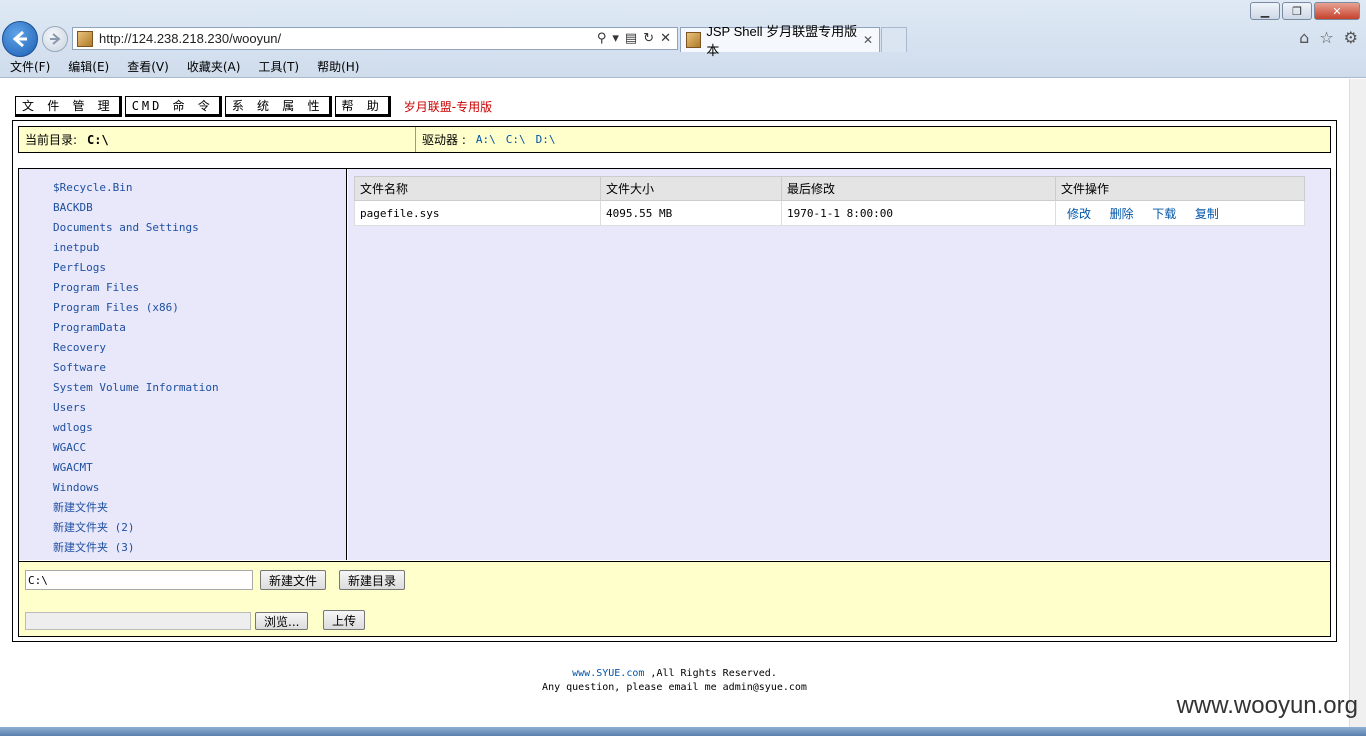  I want to click on folder-link: Documents and Settings, so click(182, 227).